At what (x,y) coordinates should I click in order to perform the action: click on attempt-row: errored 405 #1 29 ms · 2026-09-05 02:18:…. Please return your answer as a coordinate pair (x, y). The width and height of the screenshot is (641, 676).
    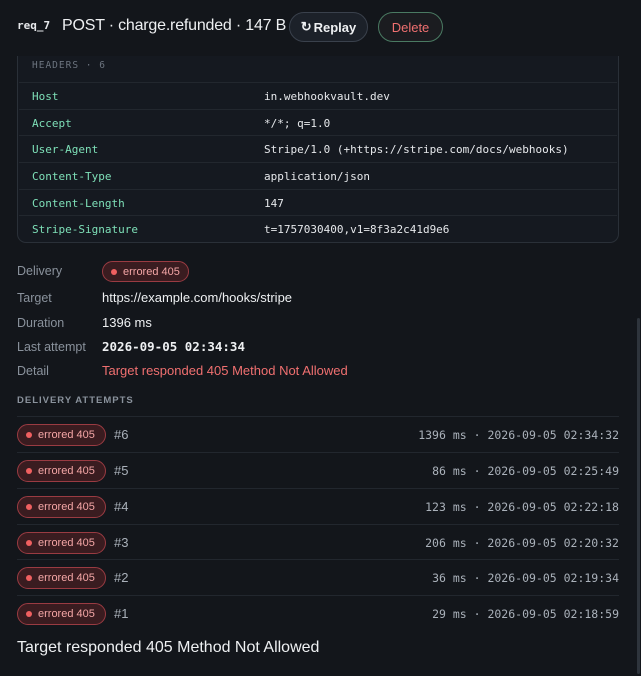
    Looking at the image, I should click on (318, 613).